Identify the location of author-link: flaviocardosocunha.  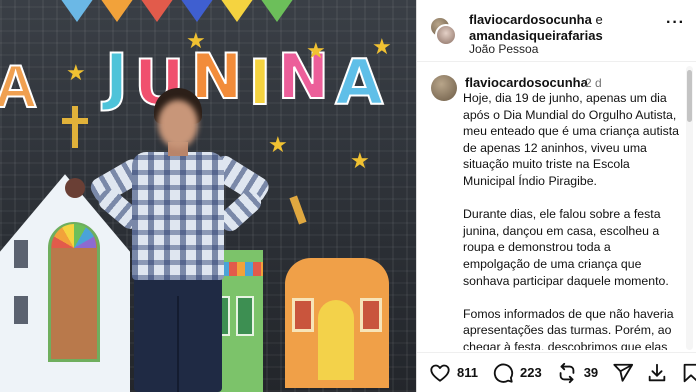
(530, 19).